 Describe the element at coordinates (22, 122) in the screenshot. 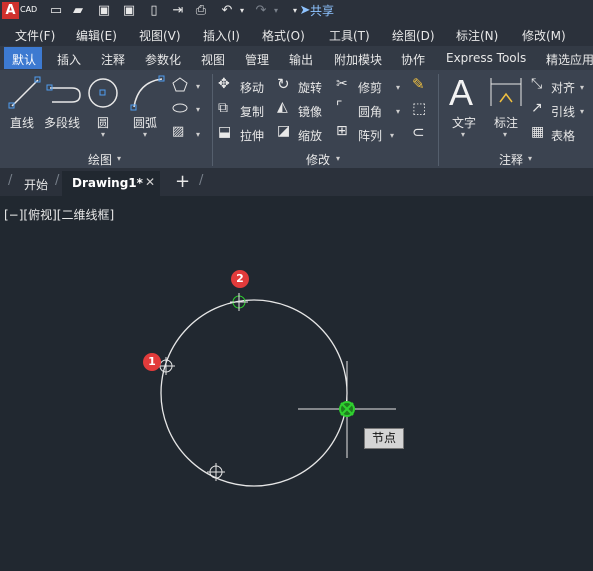

I see `line-button: 直线` at that location.